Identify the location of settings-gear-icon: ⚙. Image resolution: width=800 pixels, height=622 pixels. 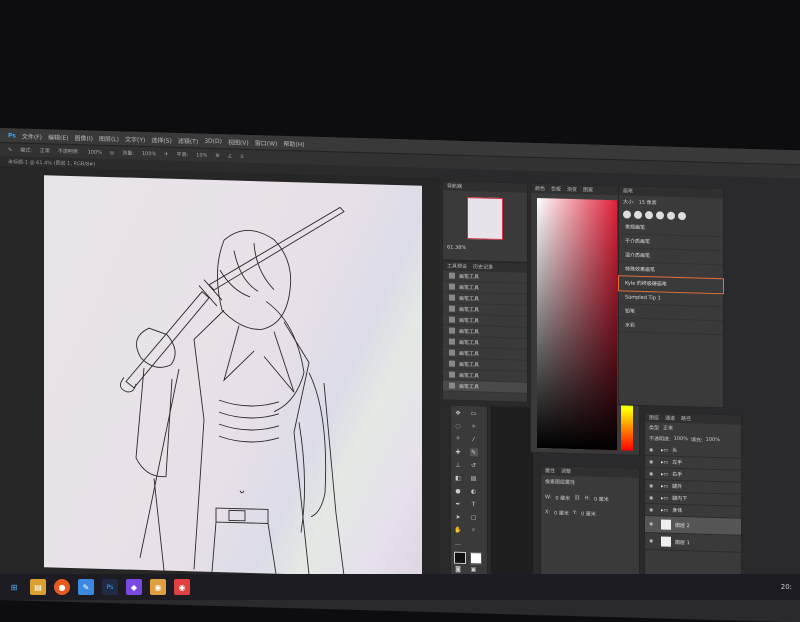
(217, 156).